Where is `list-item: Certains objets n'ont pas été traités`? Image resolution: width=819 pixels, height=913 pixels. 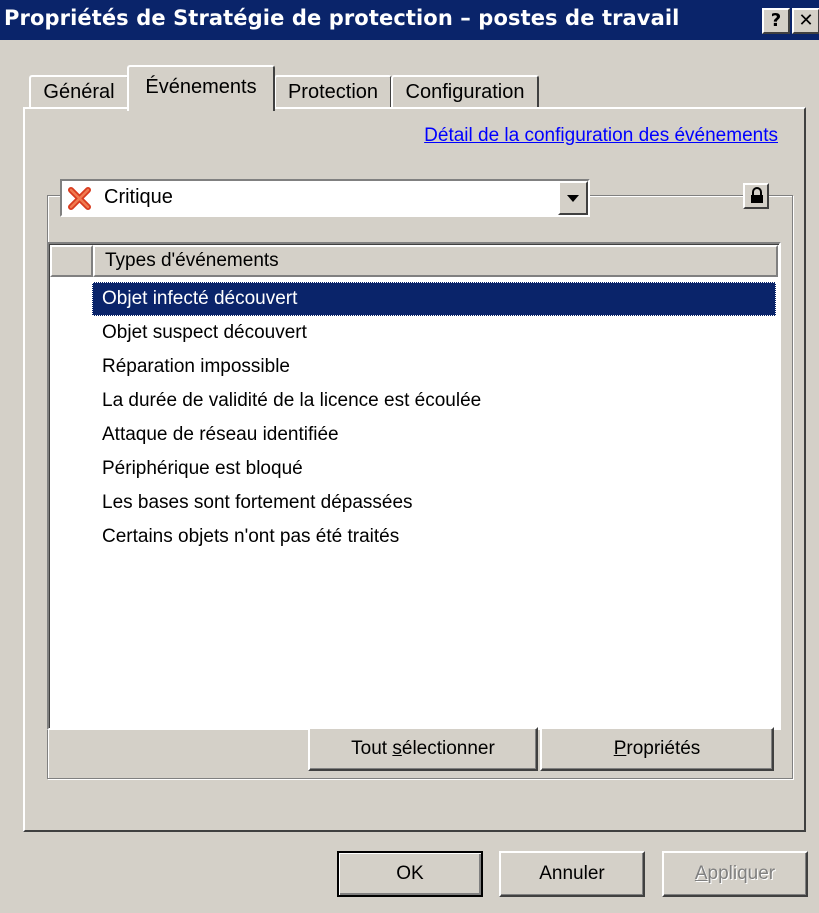
list-item: Certains objets n'ont pas été traités is located at coordinates (435, 537).